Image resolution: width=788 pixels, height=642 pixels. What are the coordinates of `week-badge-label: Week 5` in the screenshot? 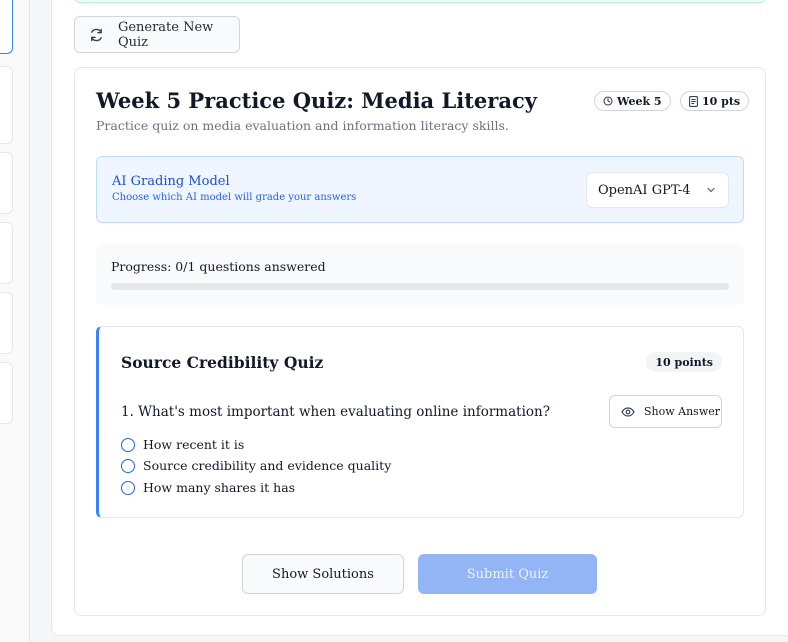 It's located at (639, 101).